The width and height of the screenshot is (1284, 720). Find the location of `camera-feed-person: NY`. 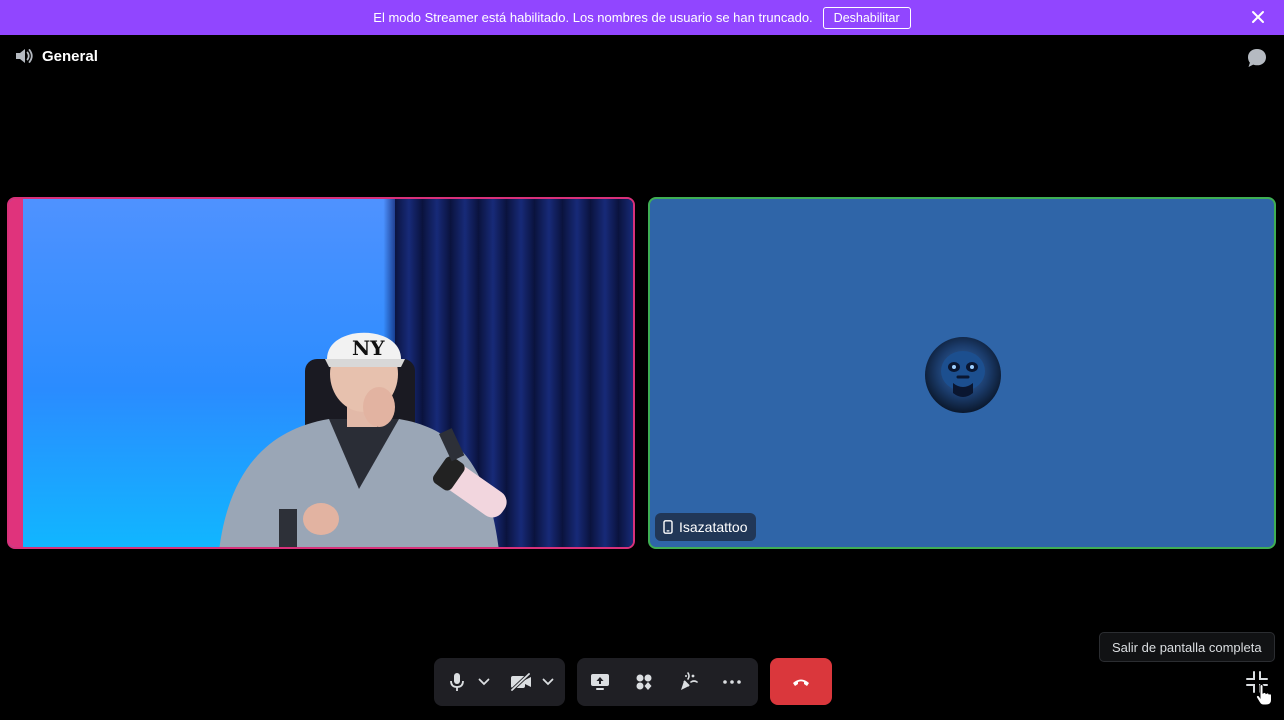

camera-feed-person: NY is located at coordinates (363, 439).